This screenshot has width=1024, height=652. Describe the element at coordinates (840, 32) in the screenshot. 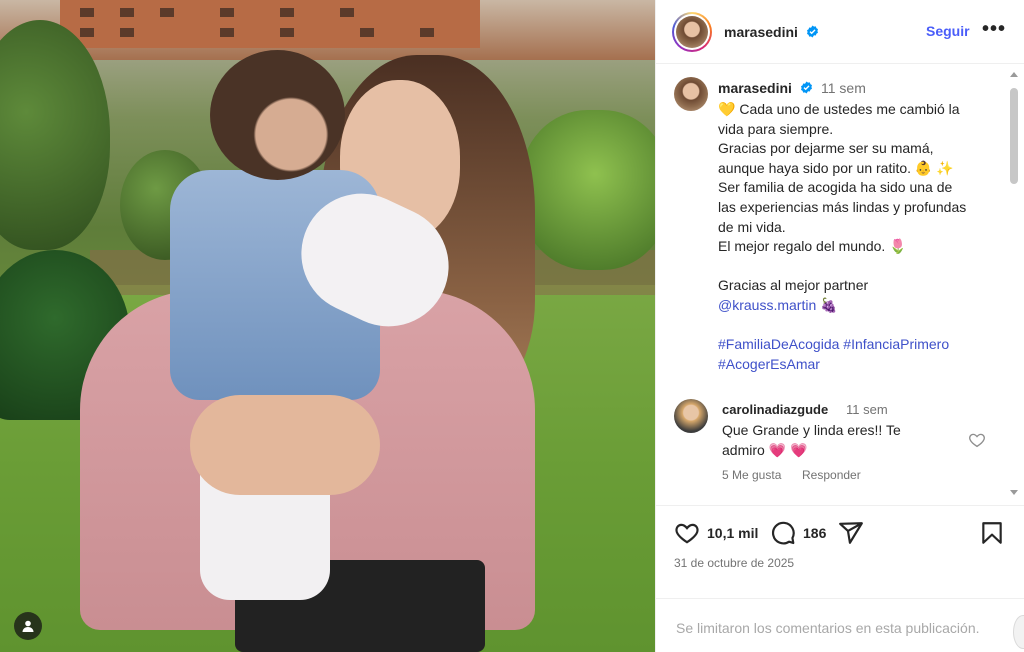

I see `post-header: marasedini Seguir •••` at that location.